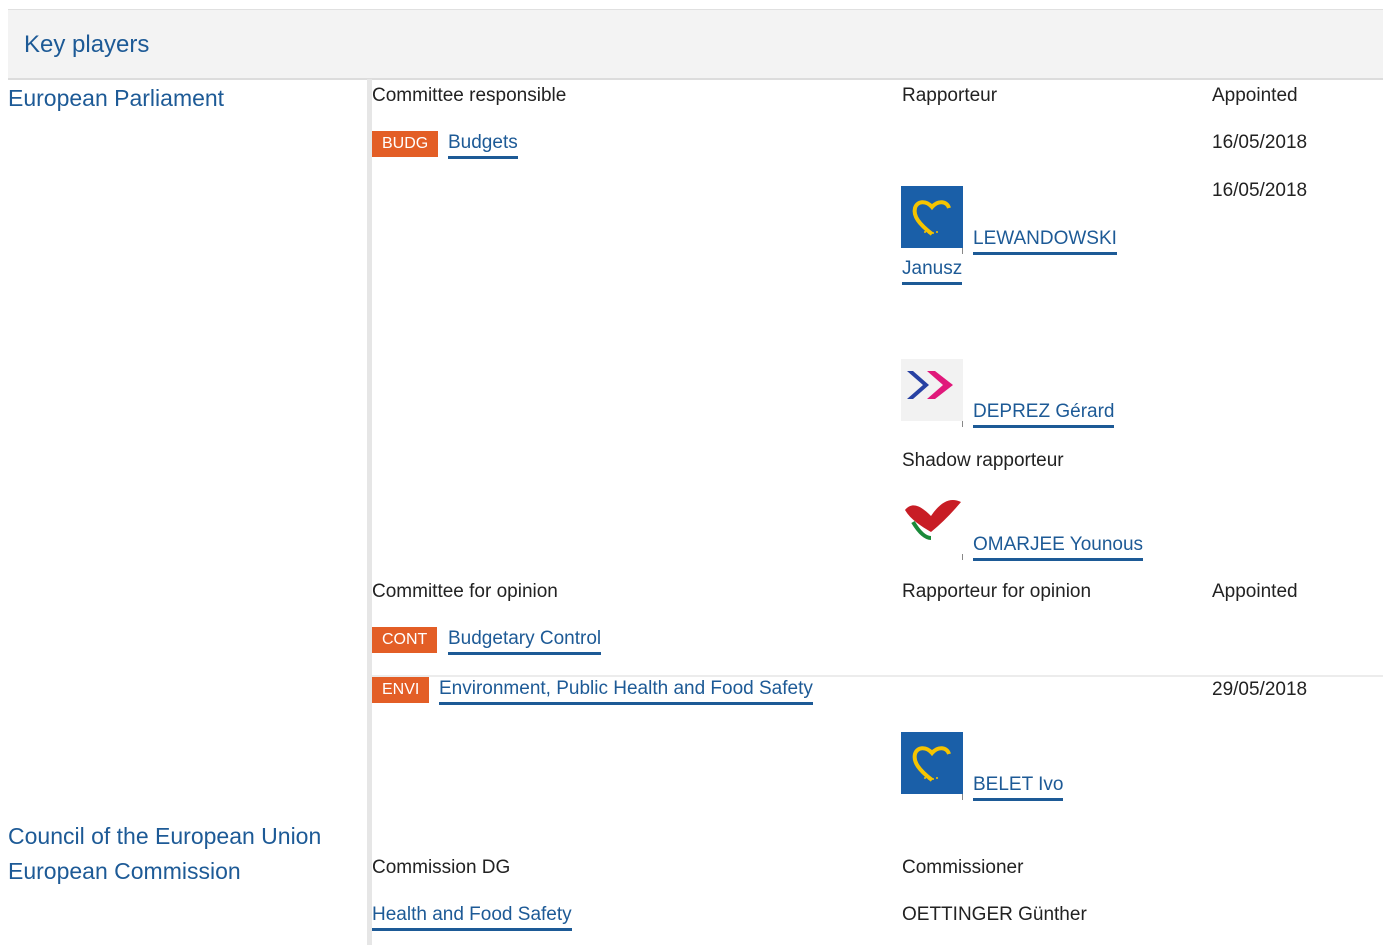 This screenshot has height=945, width=1383. I want to click on commission-dg-link: Health and Food Safety, so click(472, 917).